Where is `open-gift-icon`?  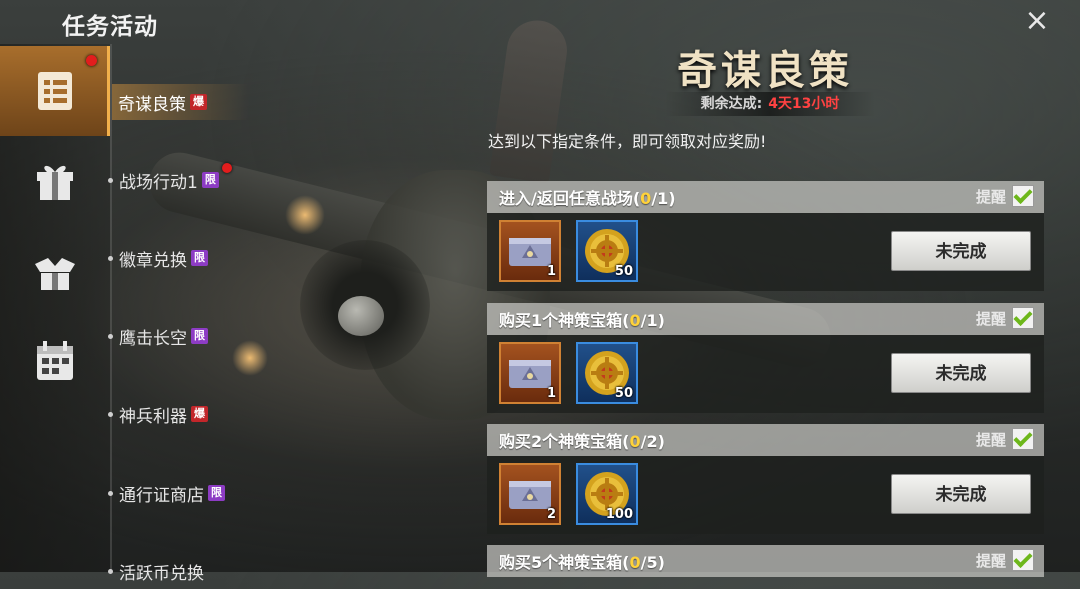 open-gift-icon is located at coordinates (55, 274).